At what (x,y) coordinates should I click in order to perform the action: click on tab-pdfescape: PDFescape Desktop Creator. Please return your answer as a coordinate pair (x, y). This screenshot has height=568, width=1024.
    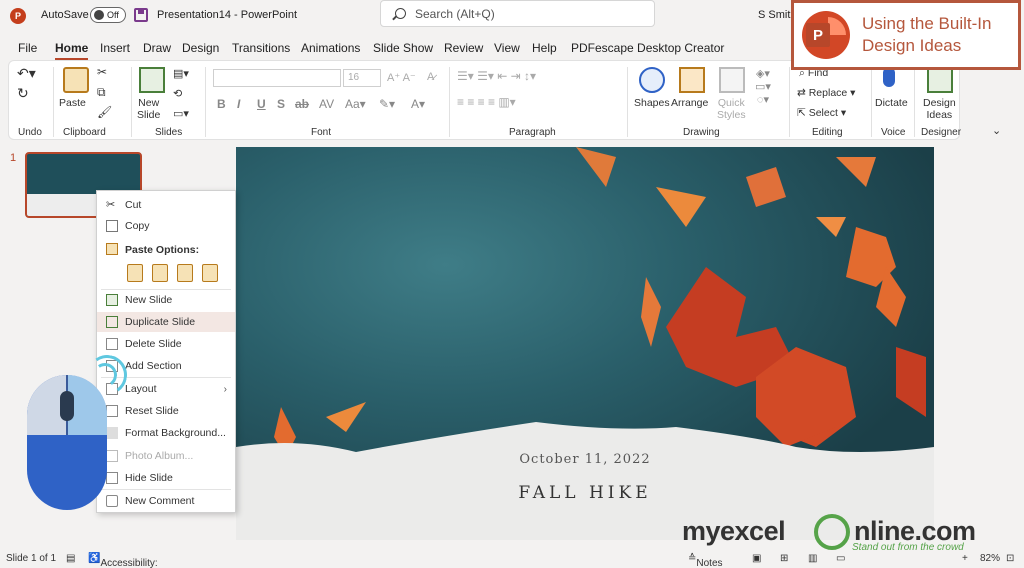
    Looking at the image, I should click on (647, 48).